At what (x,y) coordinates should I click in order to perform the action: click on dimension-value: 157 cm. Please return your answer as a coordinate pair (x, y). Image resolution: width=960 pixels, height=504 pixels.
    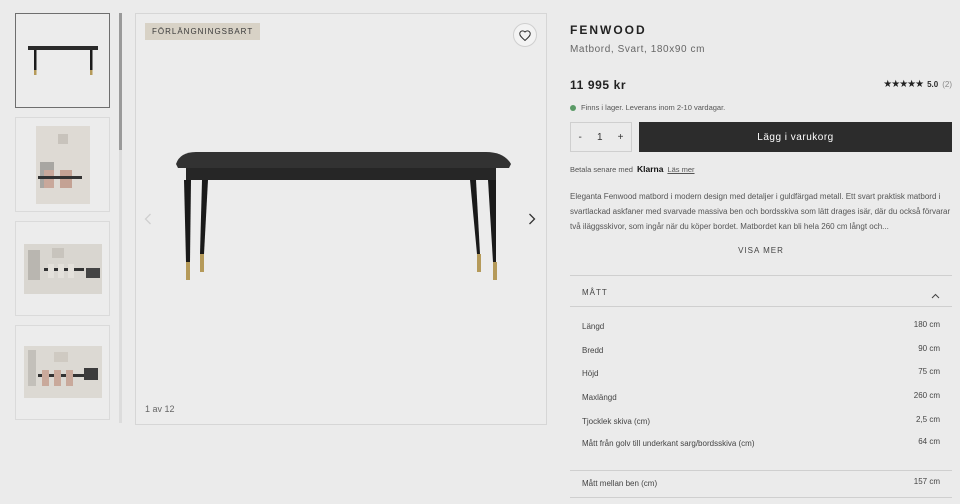
    Looking at the image, I should click on (926, 481).